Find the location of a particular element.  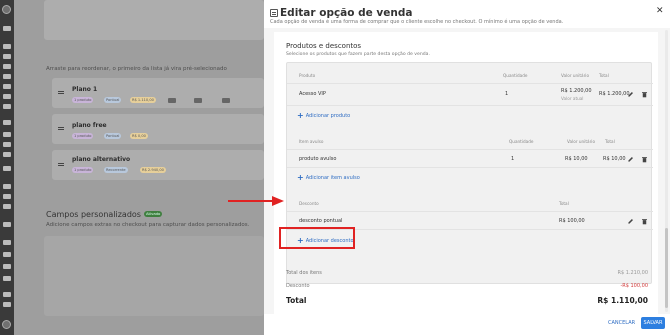

edit-option-icon is located at coordinates (274, 13).